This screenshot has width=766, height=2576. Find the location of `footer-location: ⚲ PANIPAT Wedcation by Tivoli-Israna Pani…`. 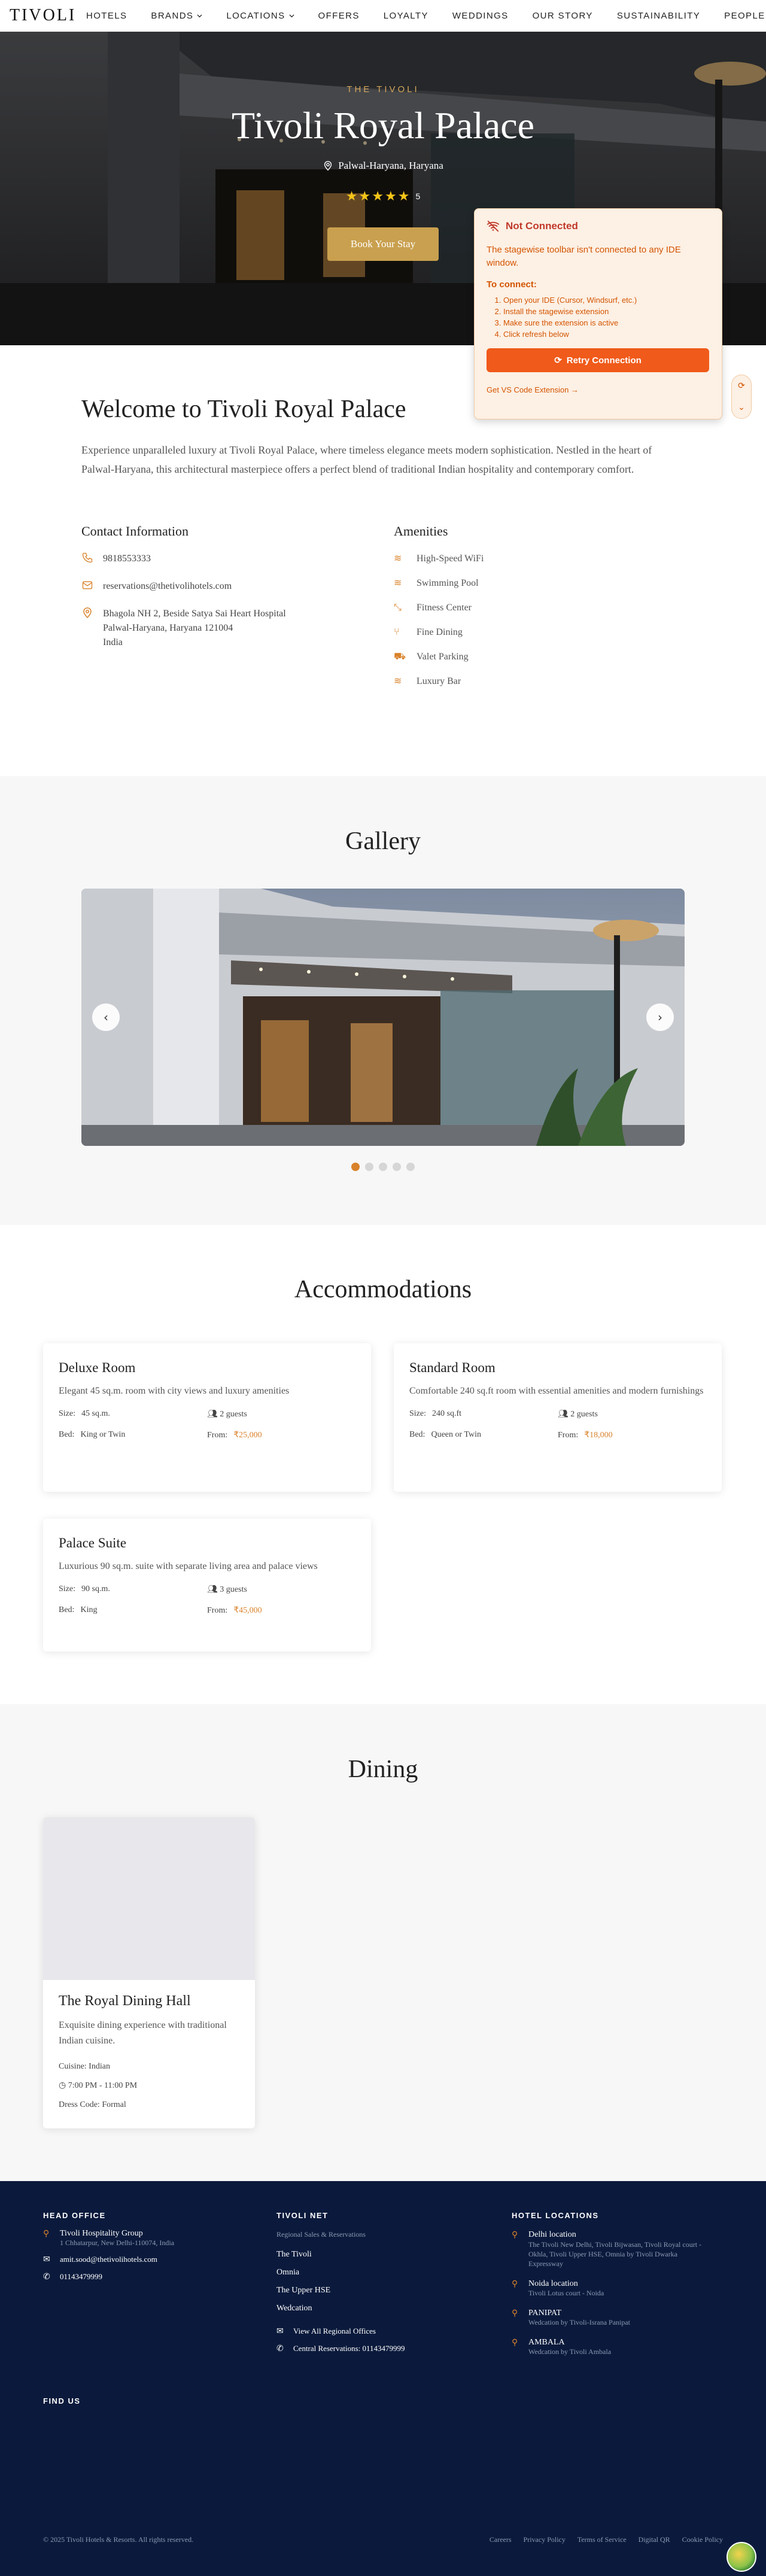

footer-location: ⚲ PANIPAT Wedcation by Tivoli-Israna Pani… is located at coordinates (610, 2318).